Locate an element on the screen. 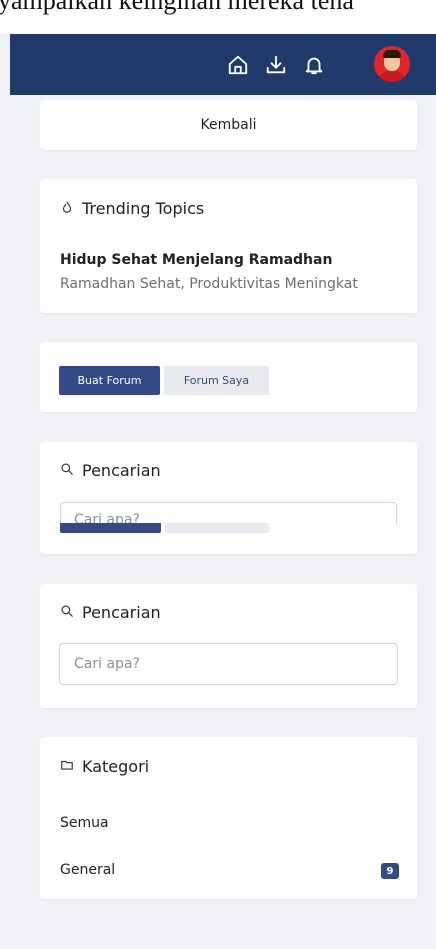  category-item-all: Semua is located at coordinates (84, 823).